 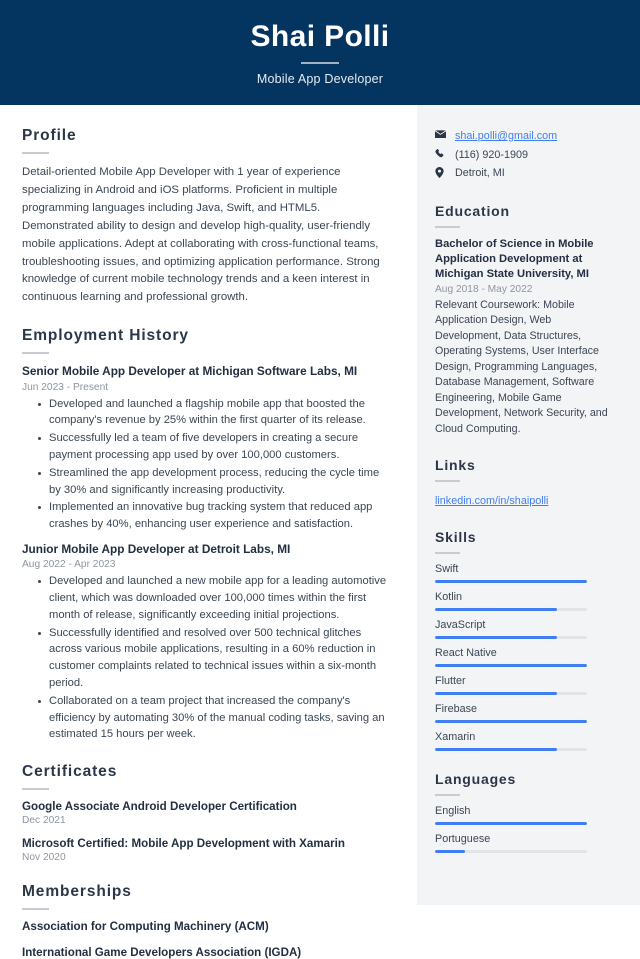 What do you see at coordinates (527, 657) in the screenshot?
I see `skill-item: React Native` at bounding box center [527, 657].